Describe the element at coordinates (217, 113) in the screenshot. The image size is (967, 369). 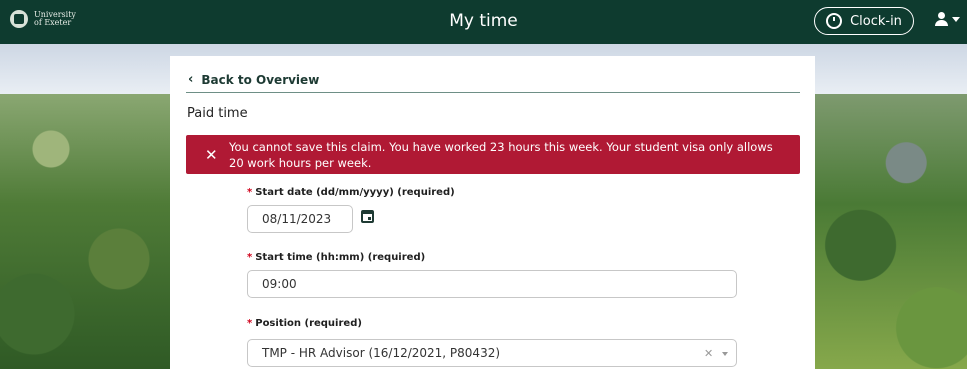
I see `section-title: Paid time` at that location.